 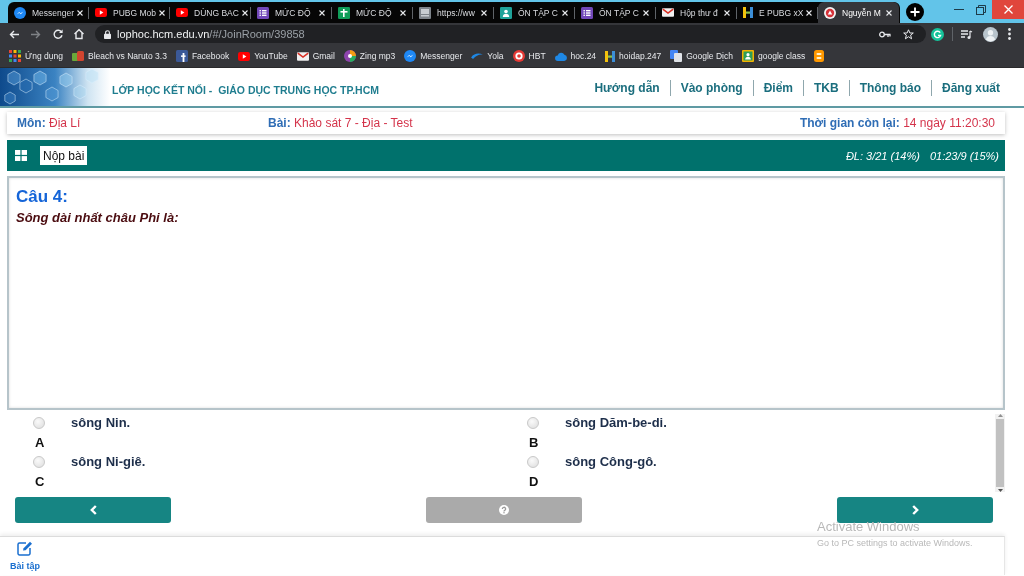 I want to click on swoosh-icon, so click(x=477, y=56).